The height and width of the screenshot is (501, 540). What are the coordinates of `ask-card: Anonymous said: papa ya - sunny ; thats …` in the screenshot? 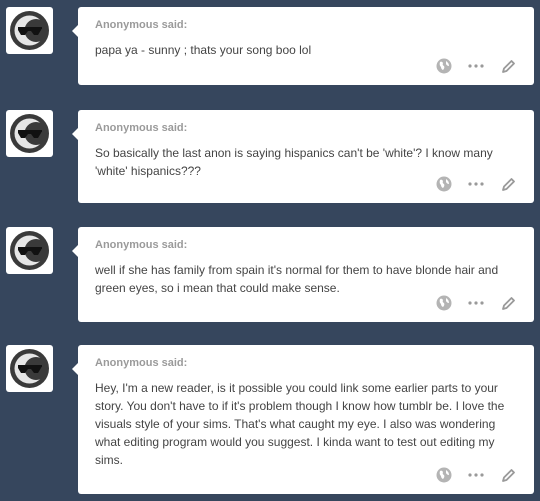 It's located at (303, 46).